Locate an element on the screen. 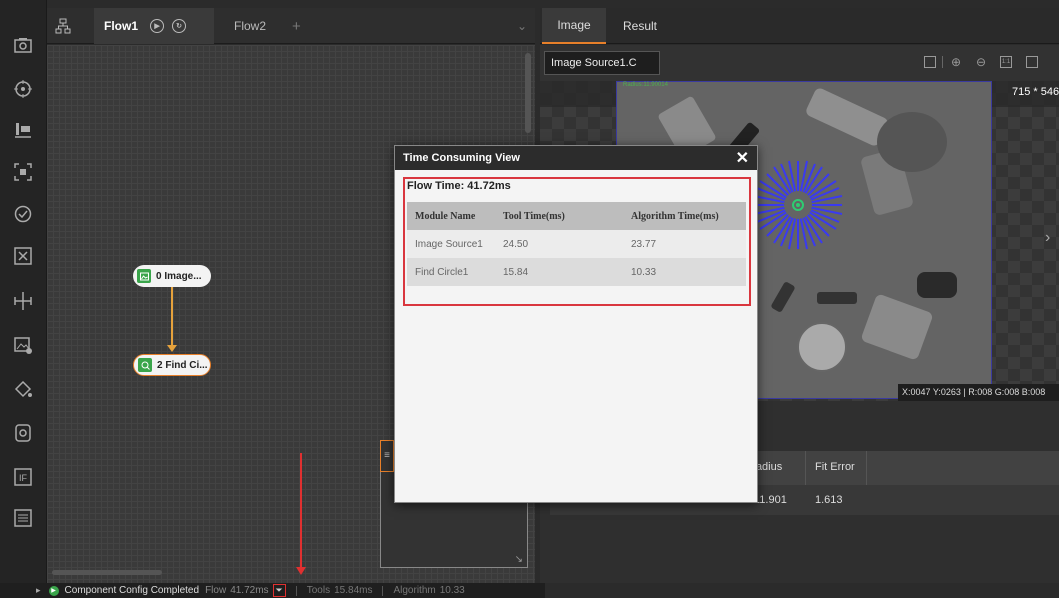 Image resolution: width=1059 pixels, height=598 pixels. image-icon is located at coordinates (144, 276).